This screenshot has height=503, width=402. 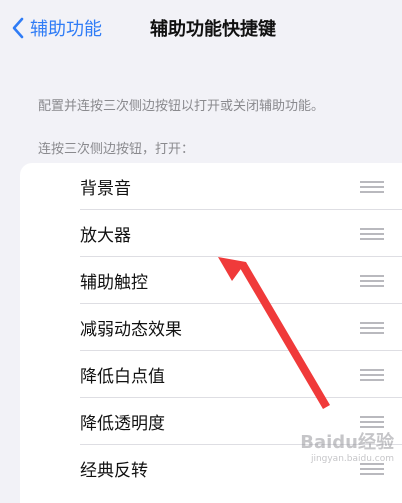 What do you see at coordinates (131, 330) in the screenshot?
I see `list-item-label: 减弱动态效果` at bounding box center [131, 330].